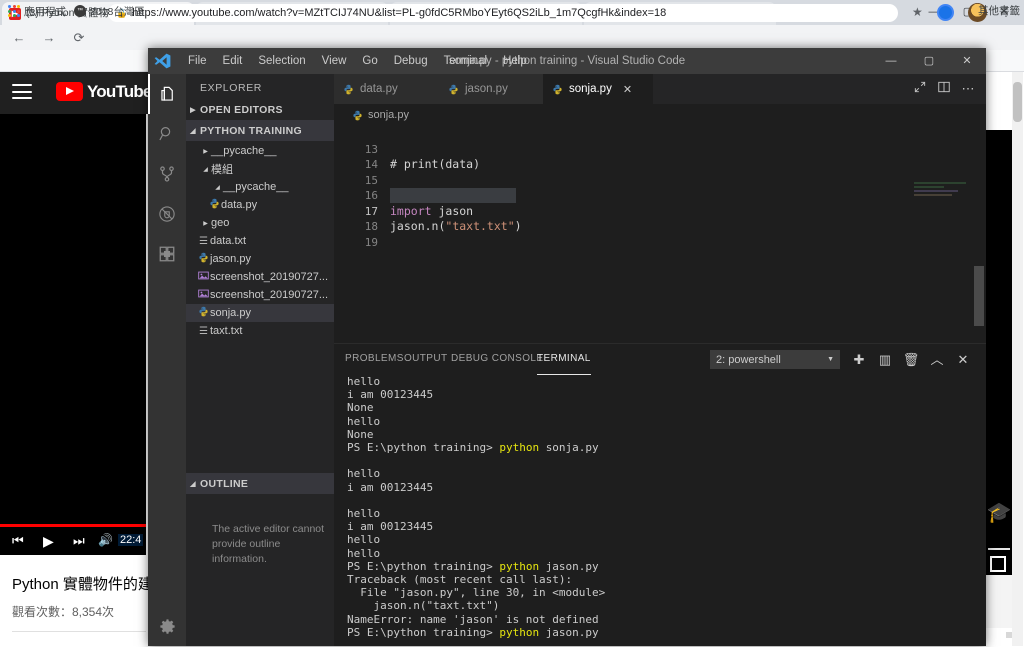 This screenshot has height=647, width=1024. Describe the element at coordinates (18, 541) in the screenshot. I see `previous-icon: ⏮` at that location.